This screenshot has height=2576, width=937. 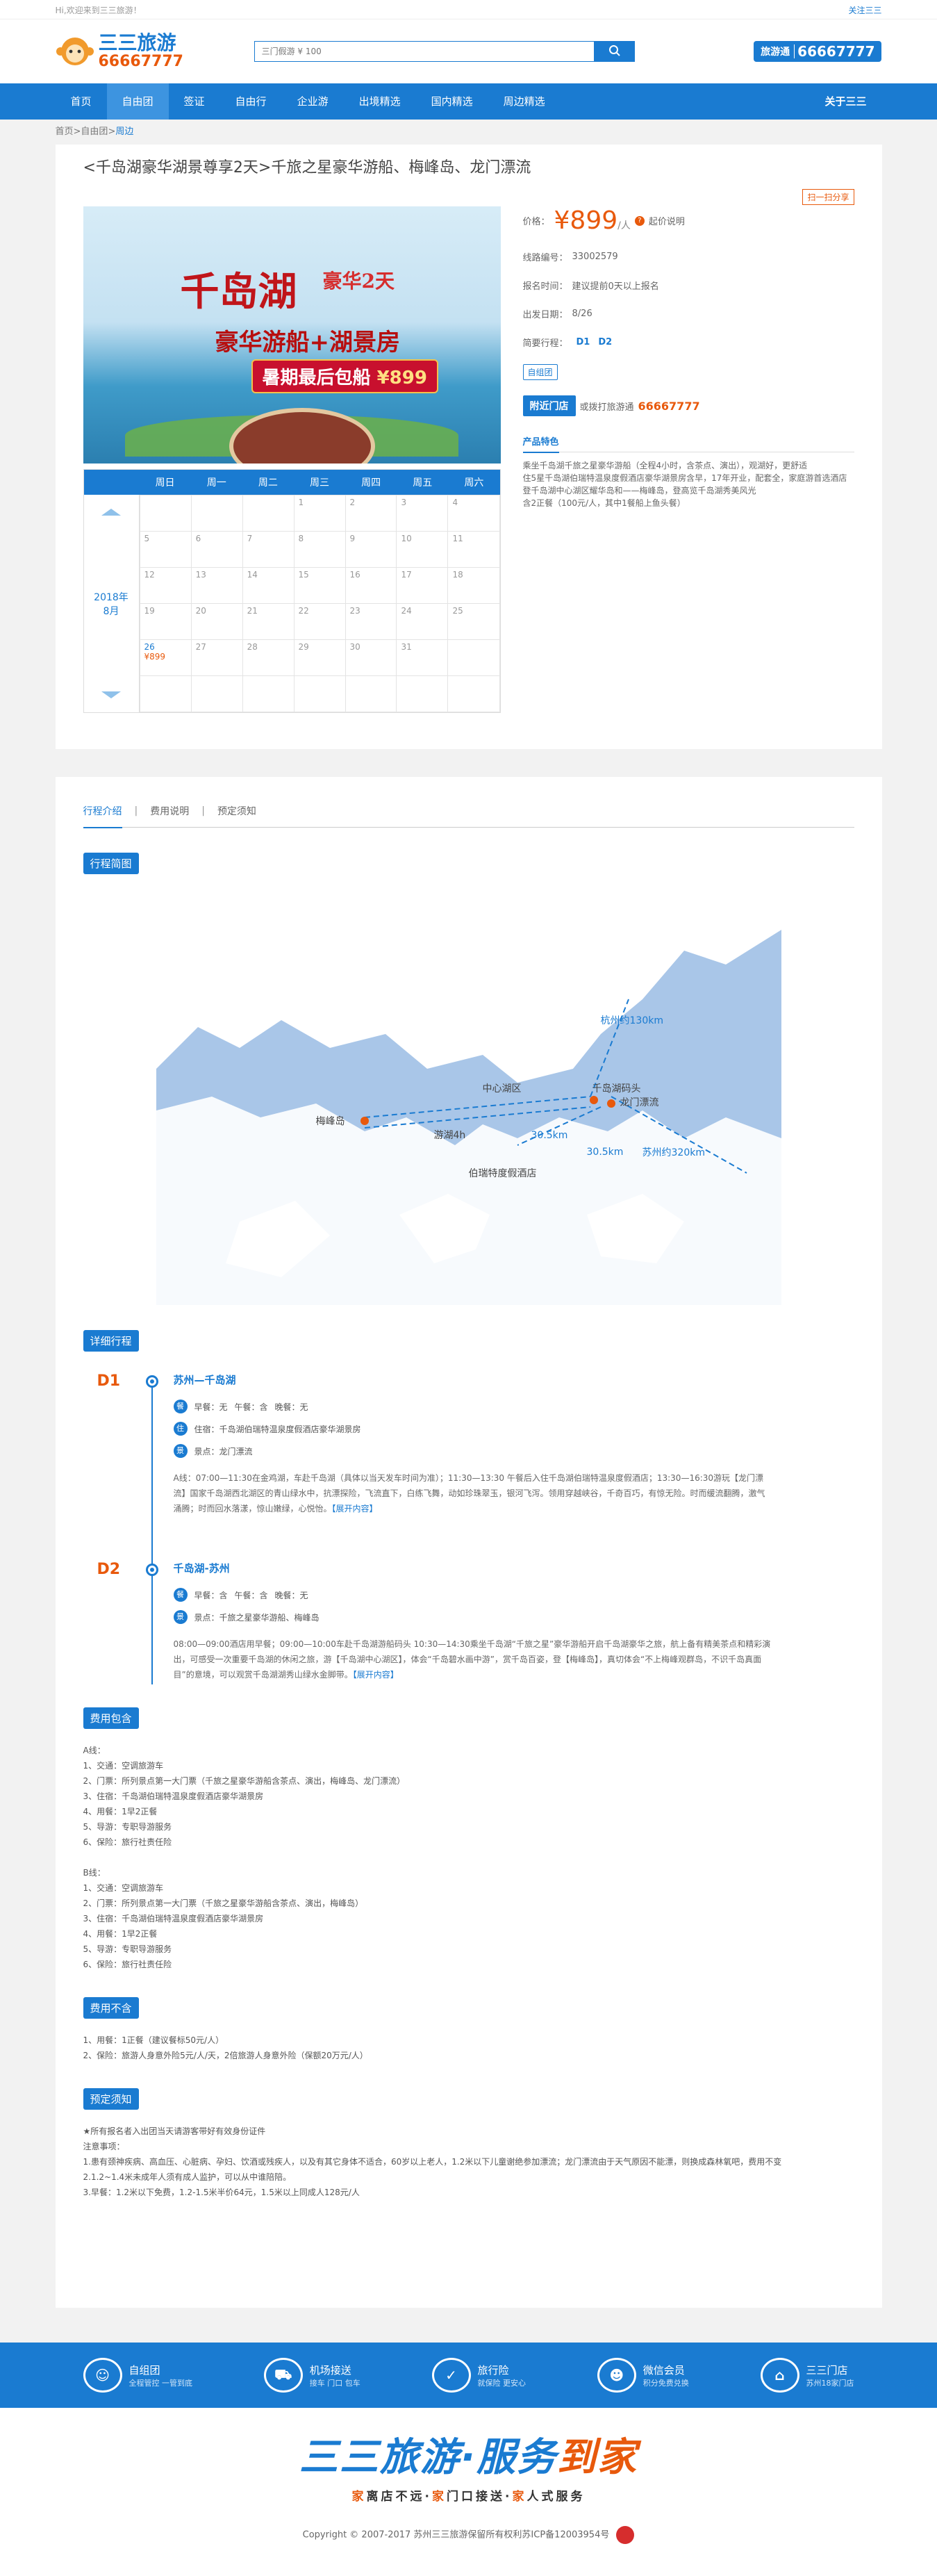 I want to click on search-button, so click(x=614, y=51).